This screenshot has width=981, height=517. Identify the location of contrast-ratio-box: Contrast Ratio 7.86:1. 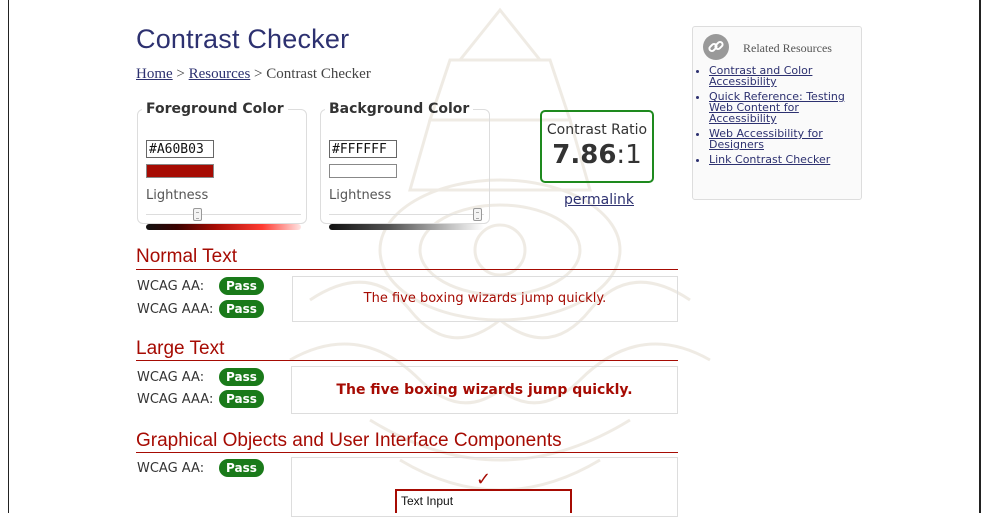
(597, 146).